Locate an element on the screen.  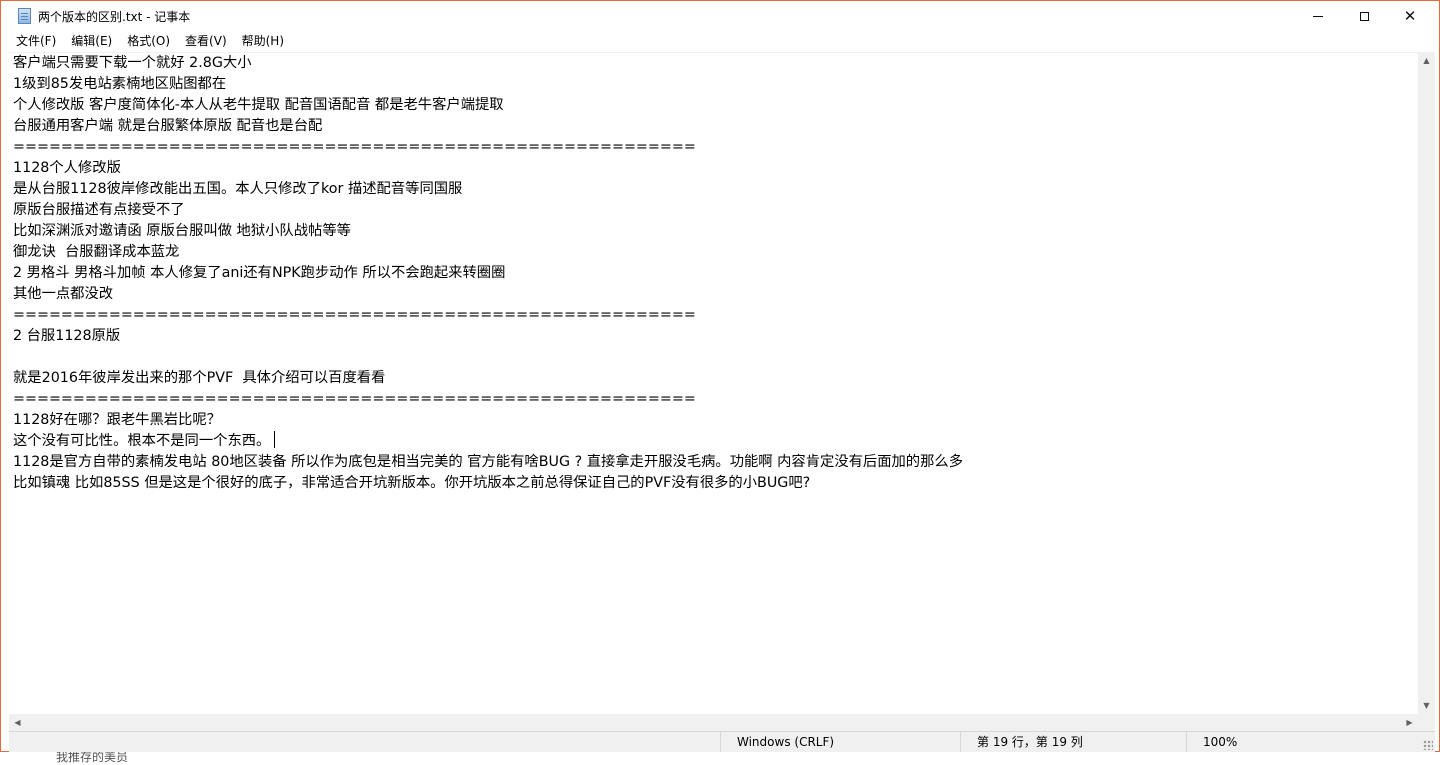
title-bar: 两个版本的区别.txt - 记事本 ✕ is located at coordinates (720, 16).